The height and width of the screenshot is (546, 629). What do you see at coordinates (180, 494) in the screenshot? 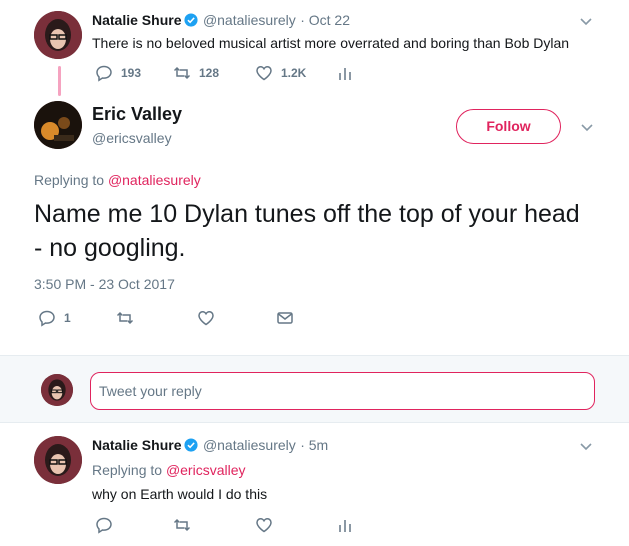
I see `tweet-text: why on Earth would I do this` at bounding box center [180, 494].